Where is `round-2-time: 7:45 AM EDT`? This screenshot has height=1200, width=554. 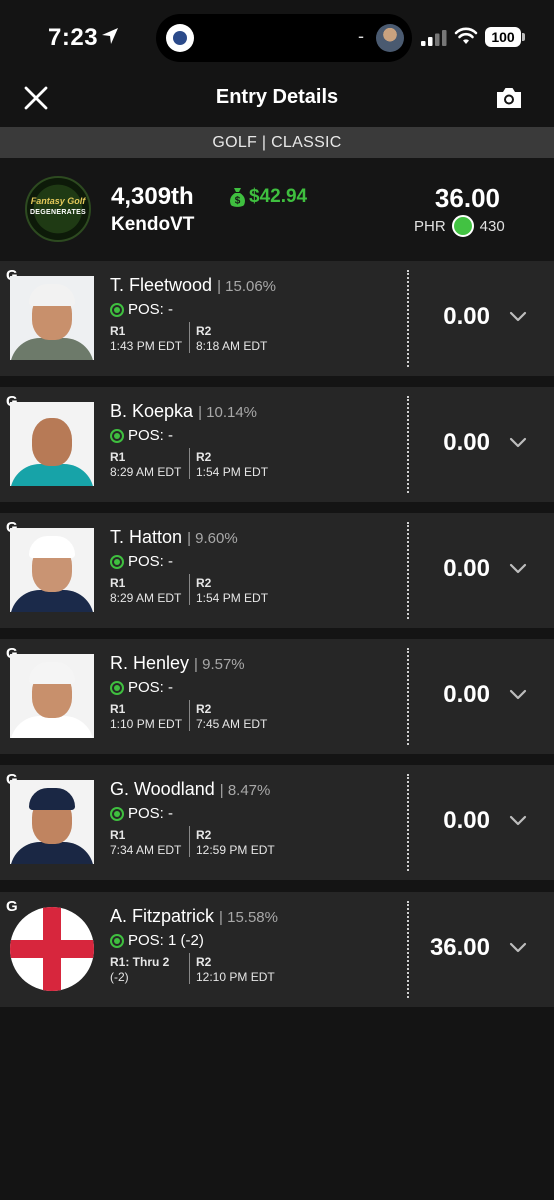 round-2-time: 7:45 AM EDT is located at coordinates (232, 724).